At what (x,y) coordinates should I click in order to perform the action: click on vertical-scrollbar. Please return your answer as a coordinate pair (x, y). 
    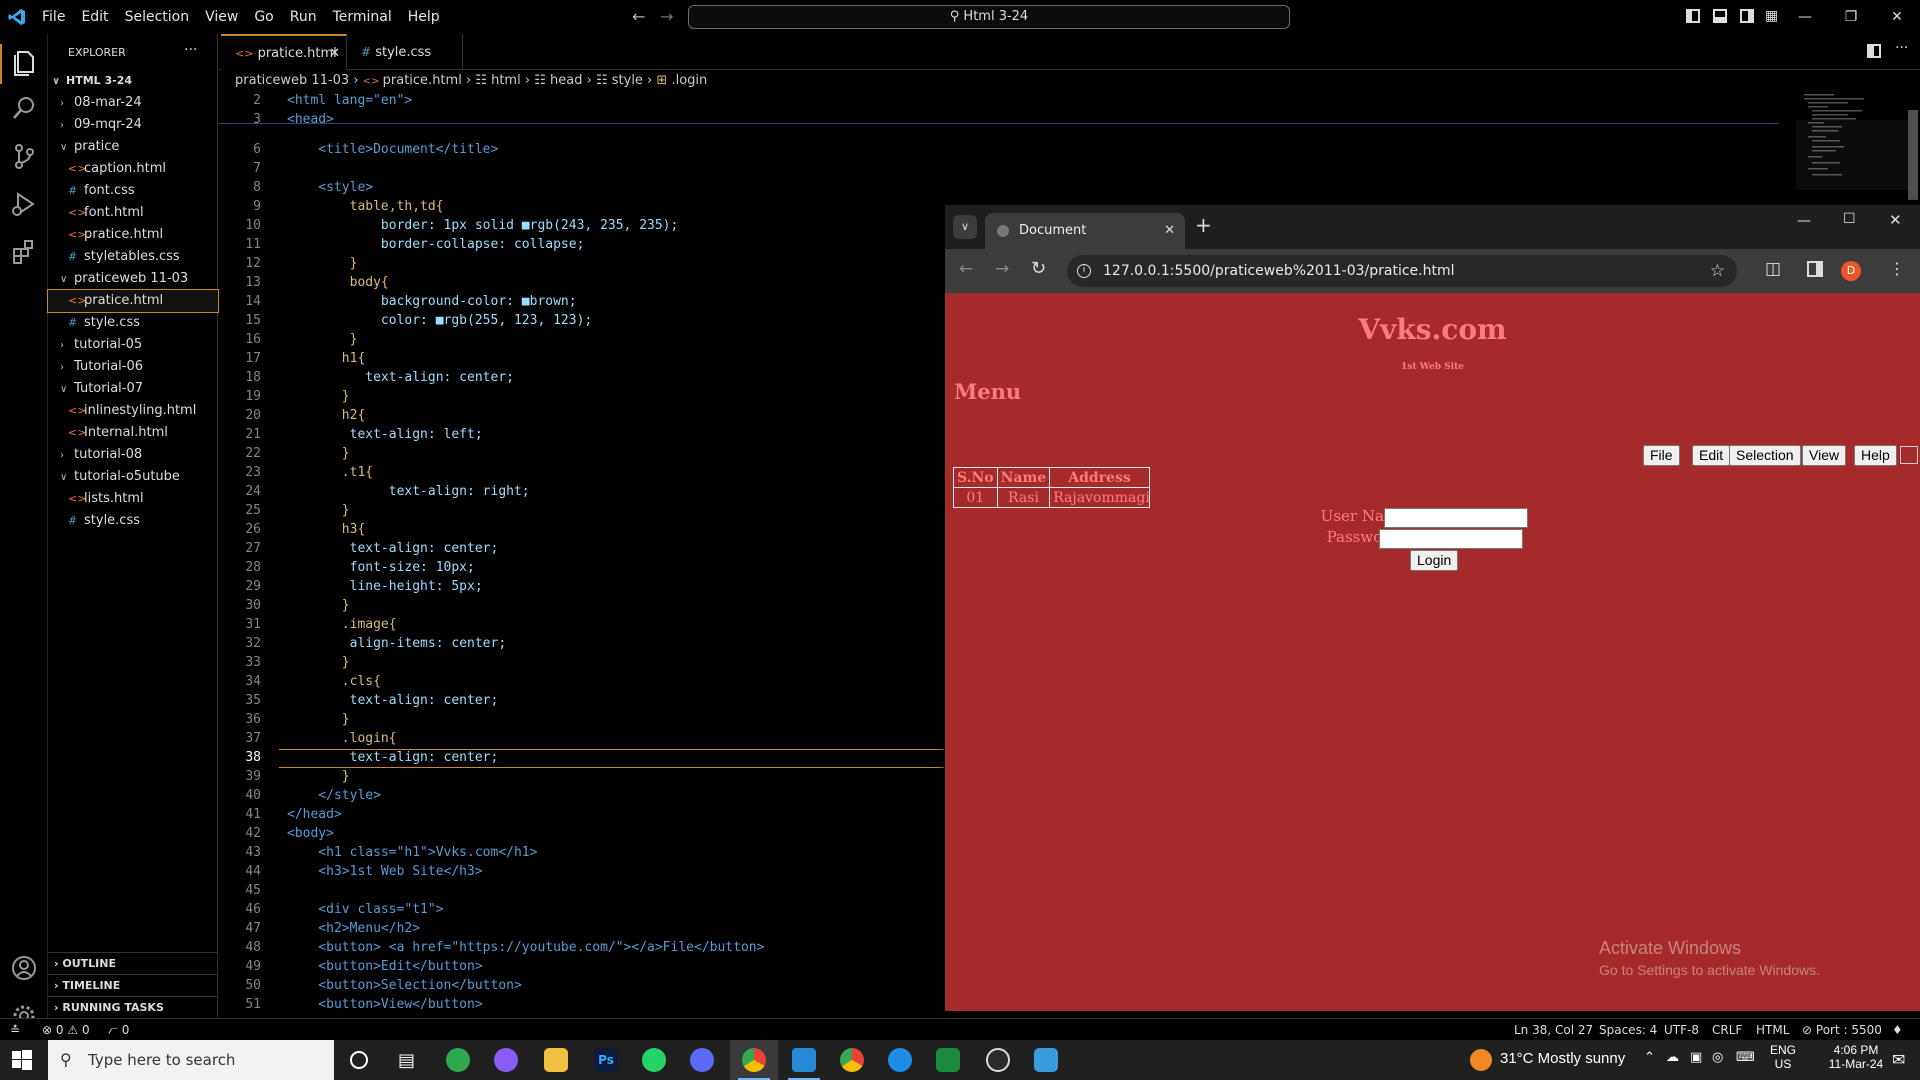
    Looking at the image, I should click on (1913, 155).